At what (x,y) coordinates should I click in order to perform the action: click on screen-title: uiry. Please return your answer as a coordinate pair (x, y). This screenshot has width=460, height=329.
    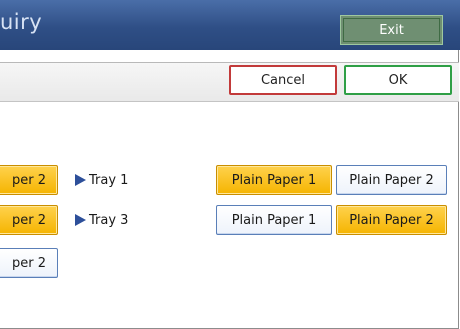
    Looking at the image, I should click on (21, 22).